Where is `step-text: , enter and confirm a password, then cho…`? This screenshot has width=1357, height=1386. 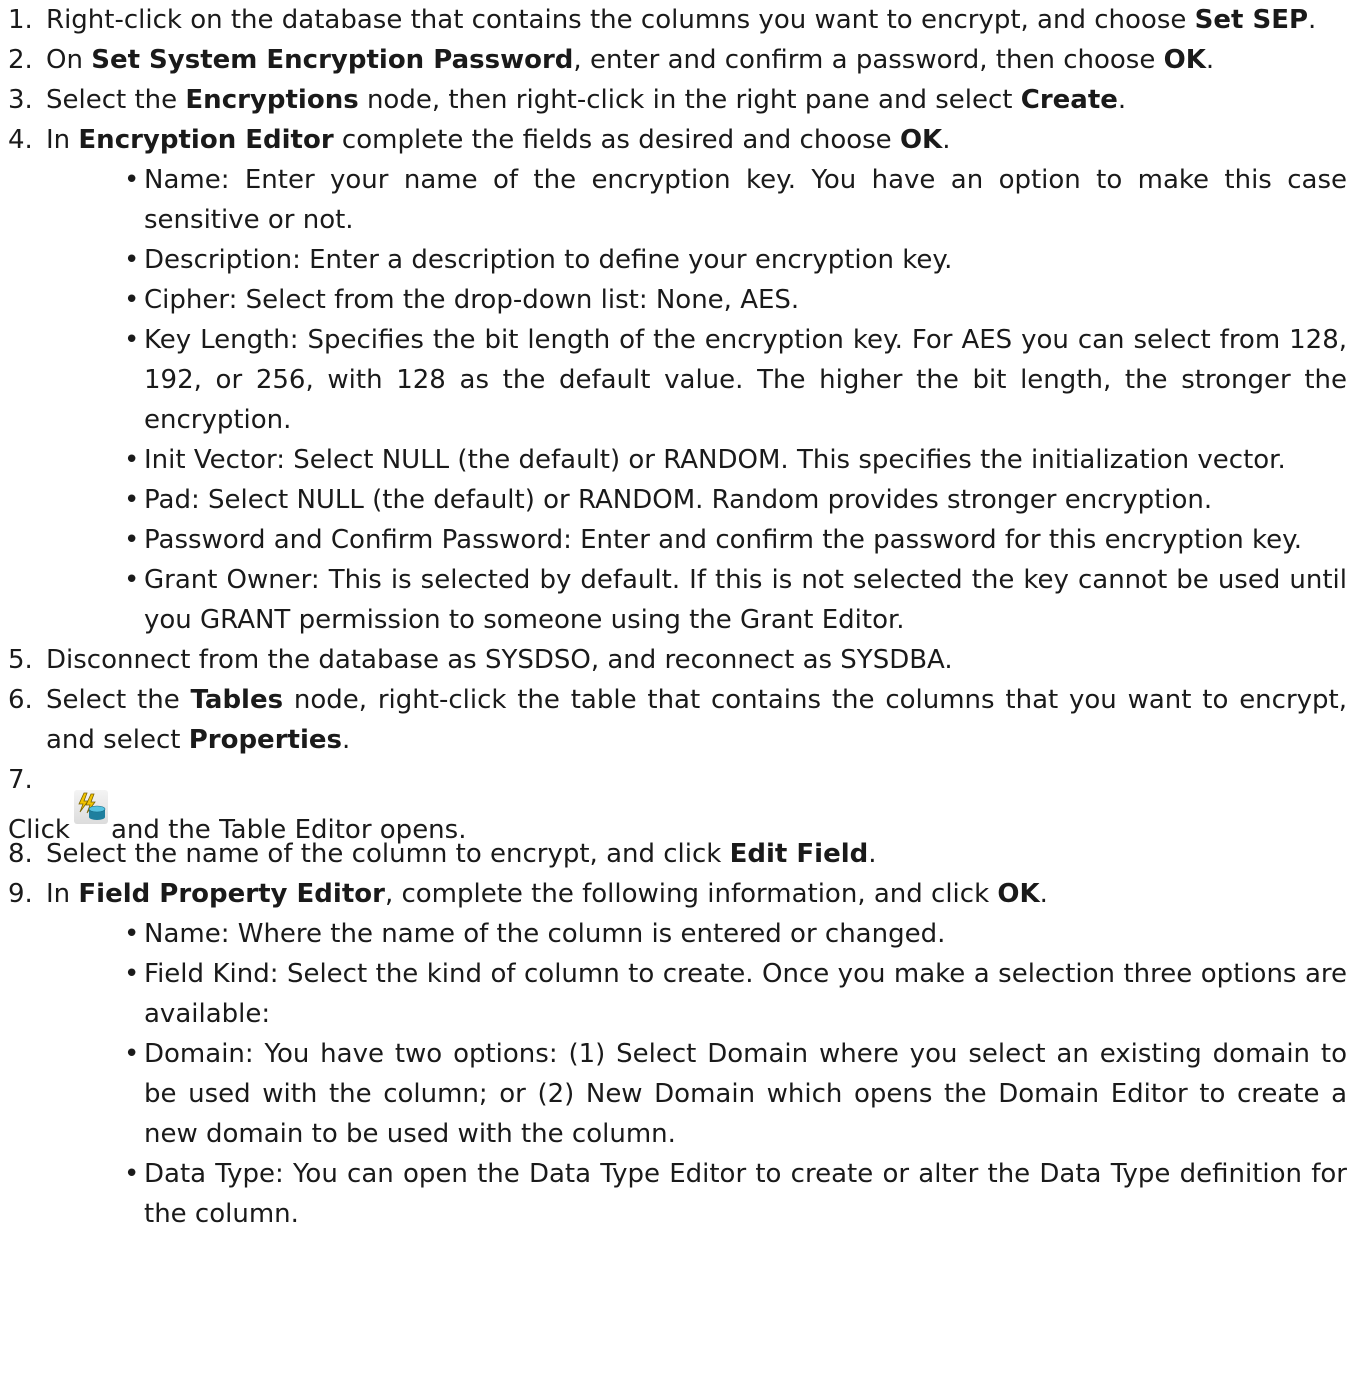 step-text: , enter and confirm a password, then cho… is located at coordinates (868, 60).